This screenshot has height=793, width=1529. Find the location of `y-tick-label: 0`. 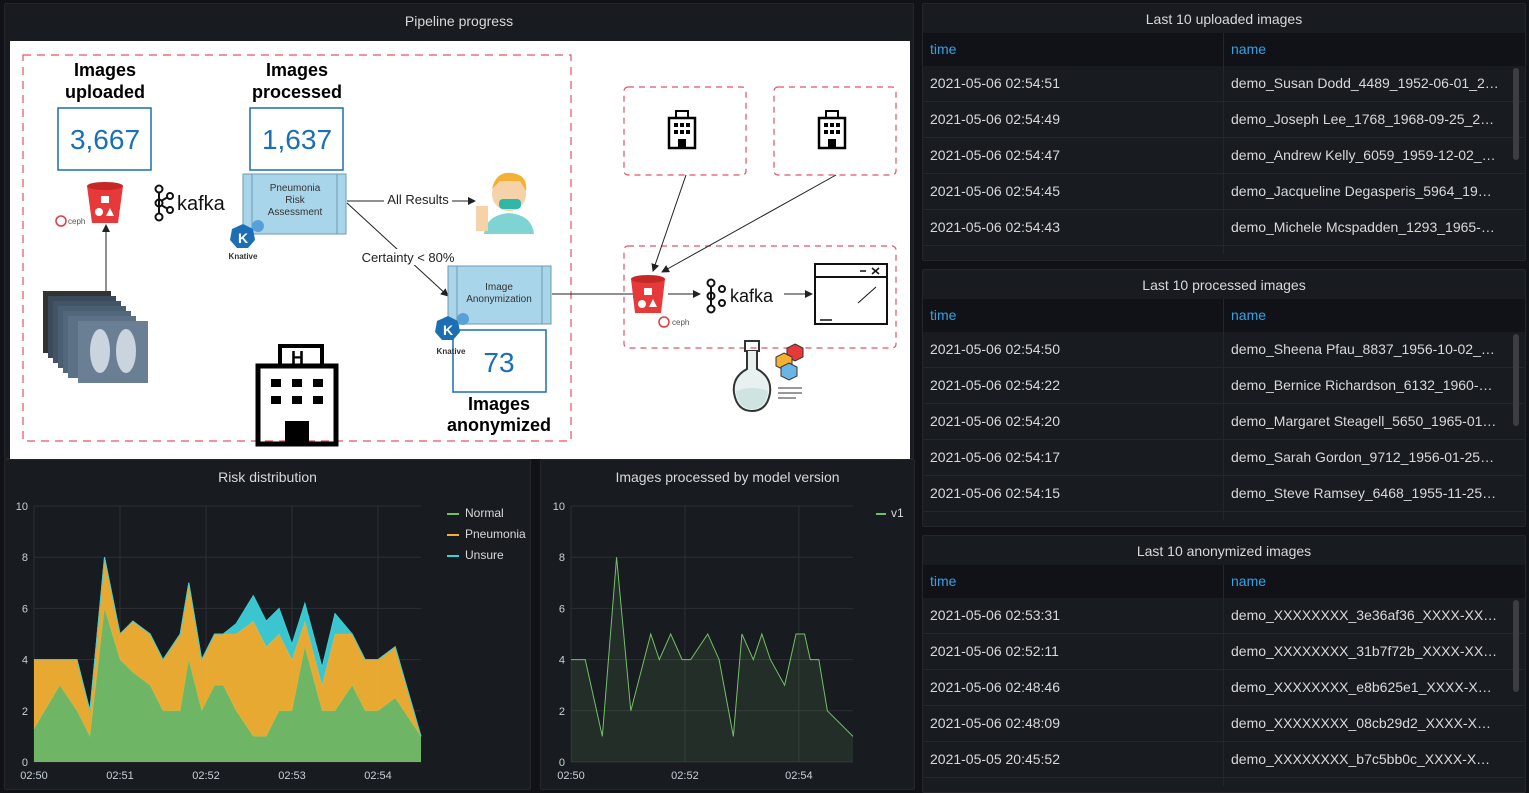

y-tick-label: 0 is located at coordinates (562, 763).